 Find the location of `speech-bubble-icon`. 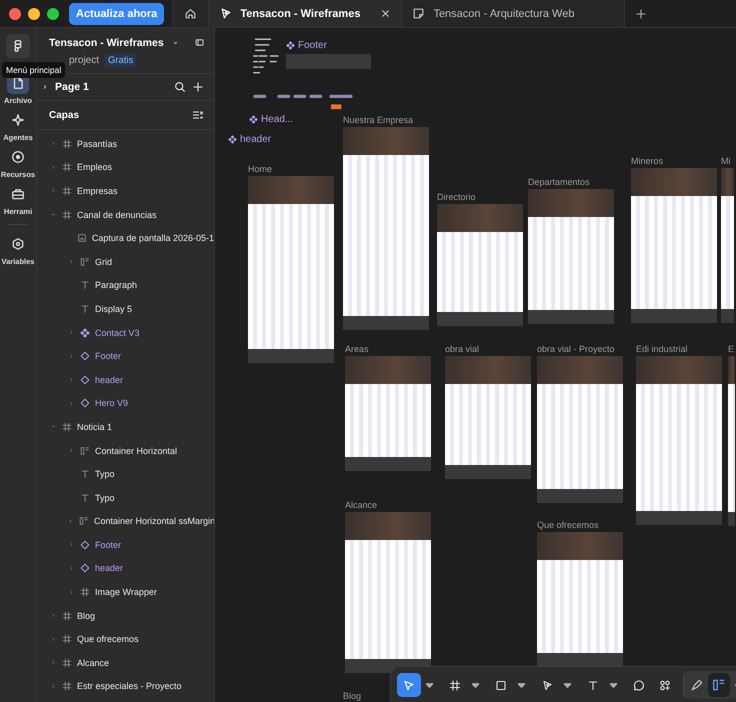

speech-bubble-icon is located at coordinates (639, 685).